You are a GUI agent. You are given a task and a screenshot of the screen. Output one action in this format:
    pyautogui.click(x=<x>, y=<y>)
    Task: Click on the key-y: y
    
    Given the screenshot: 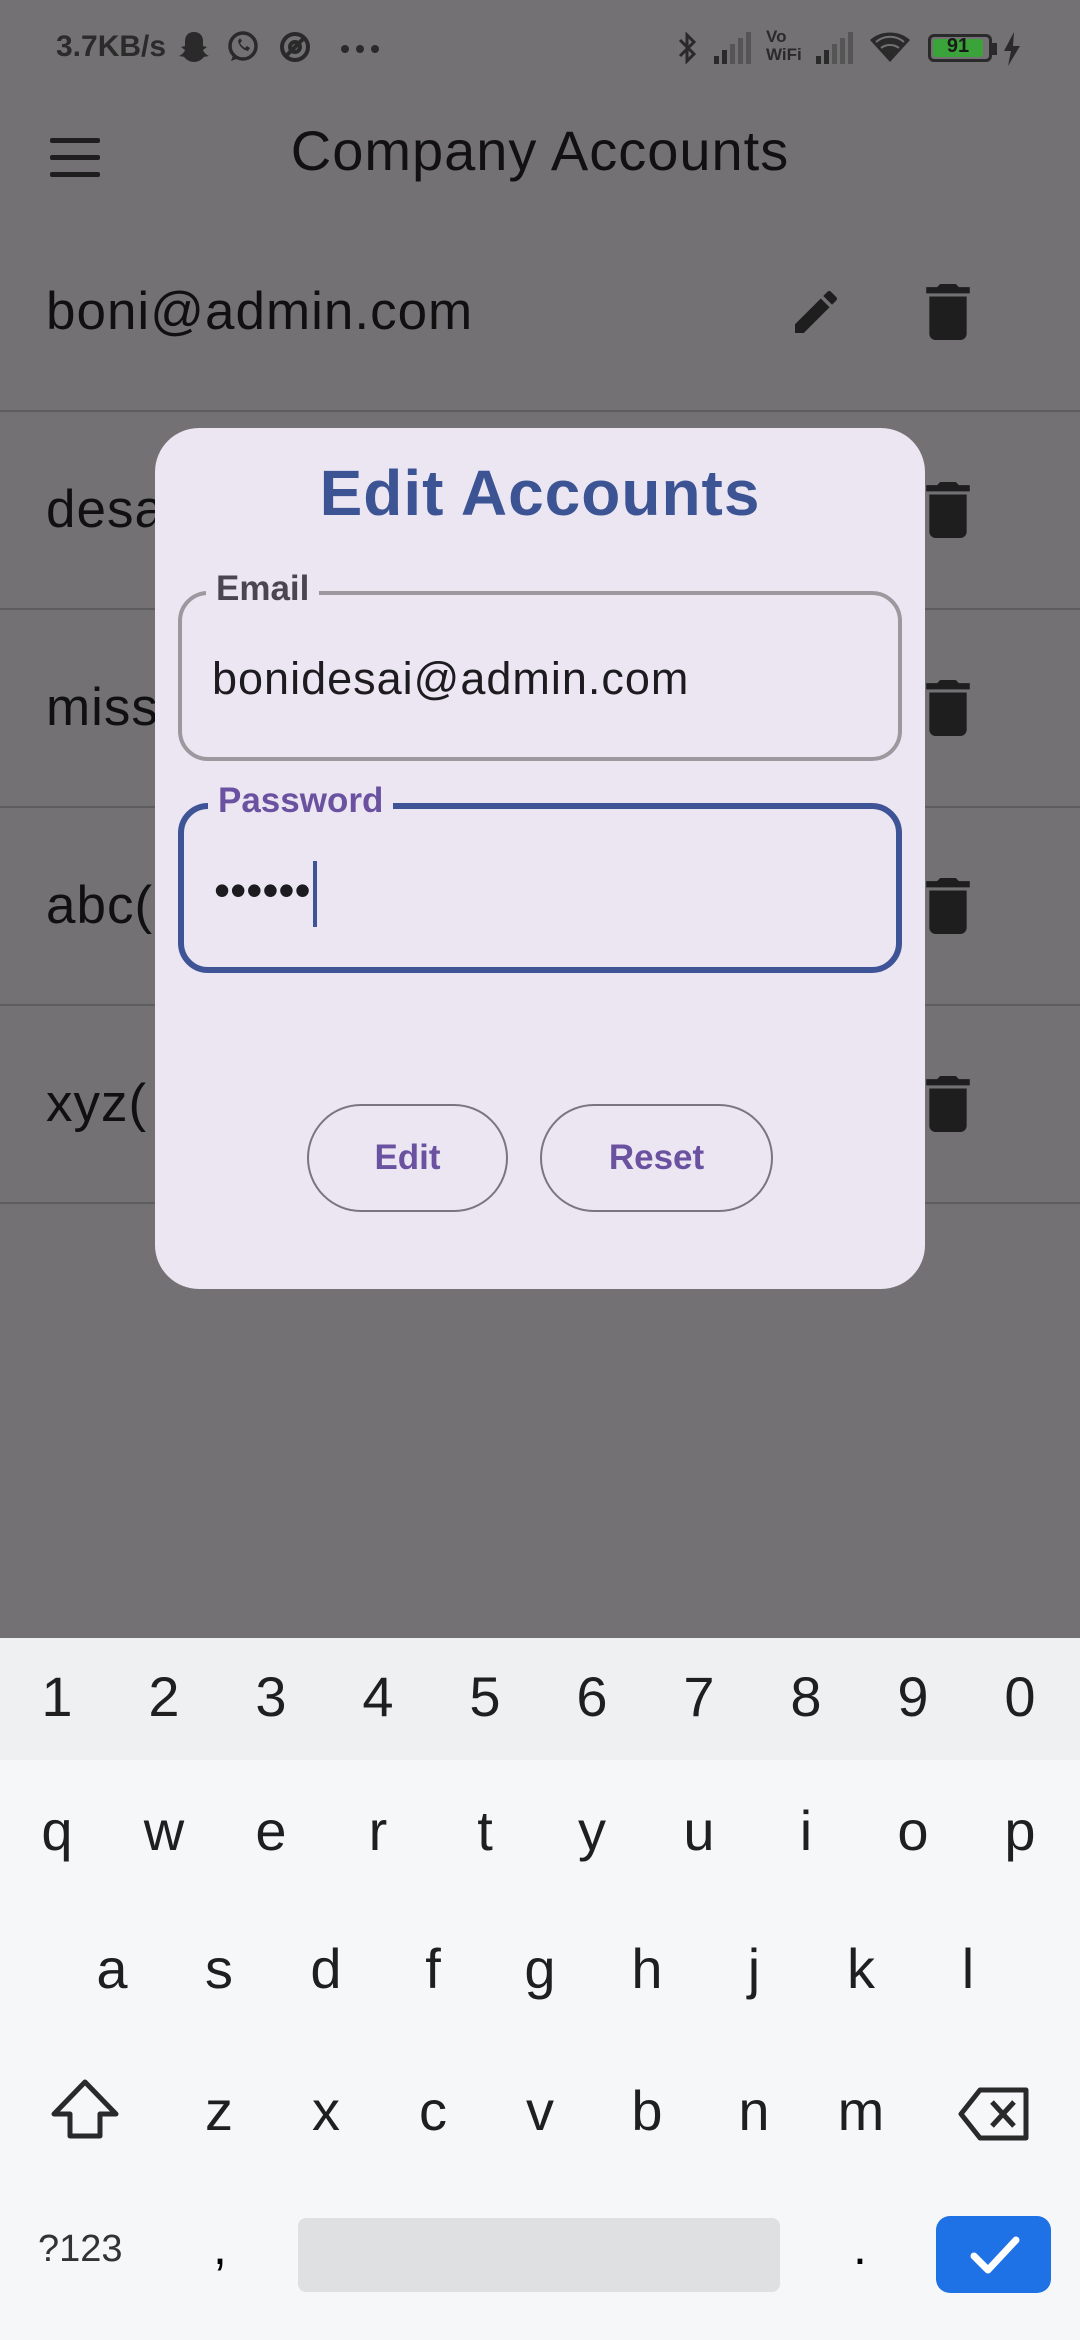 What is the action you would take?
    pyautogui.click(x=592, y=1830)
    